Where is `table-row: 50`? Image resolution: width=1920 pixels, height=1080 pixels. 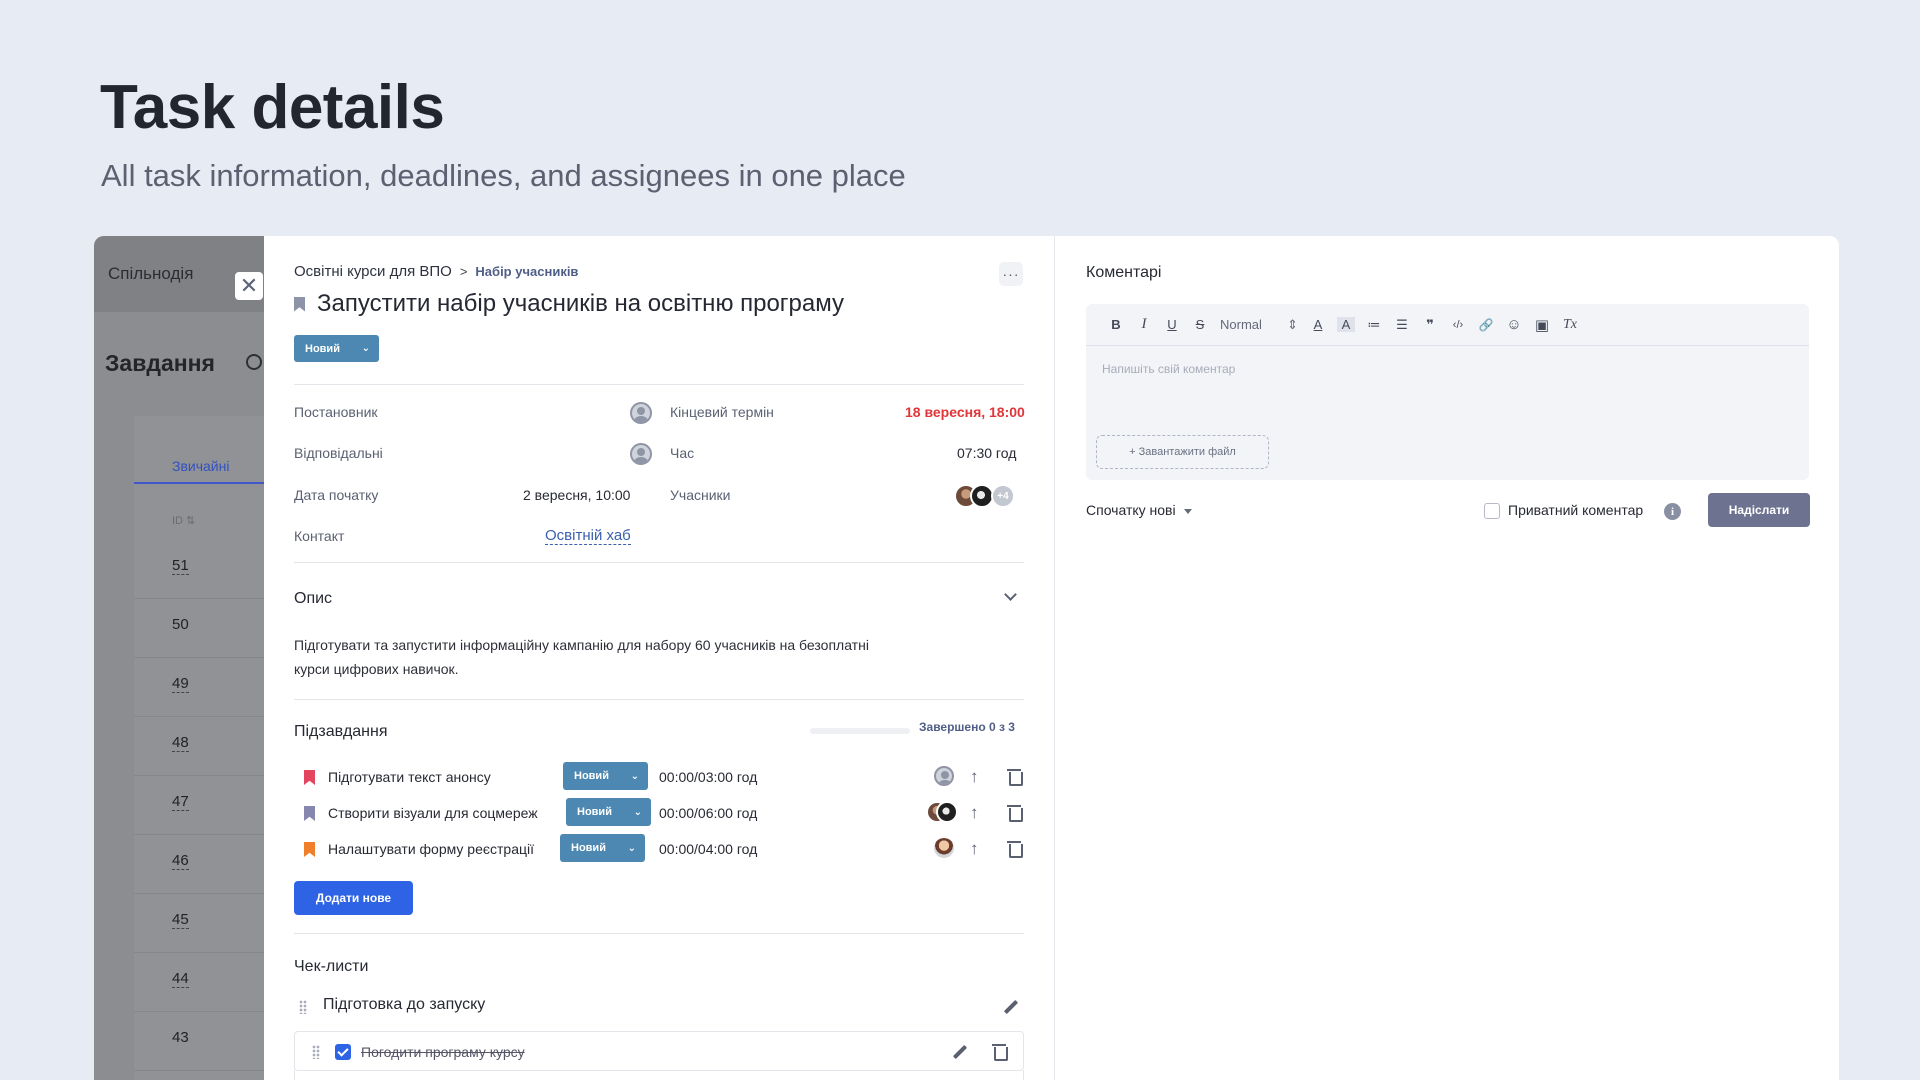 table-row: 50 is located at coordinates (199, 628).